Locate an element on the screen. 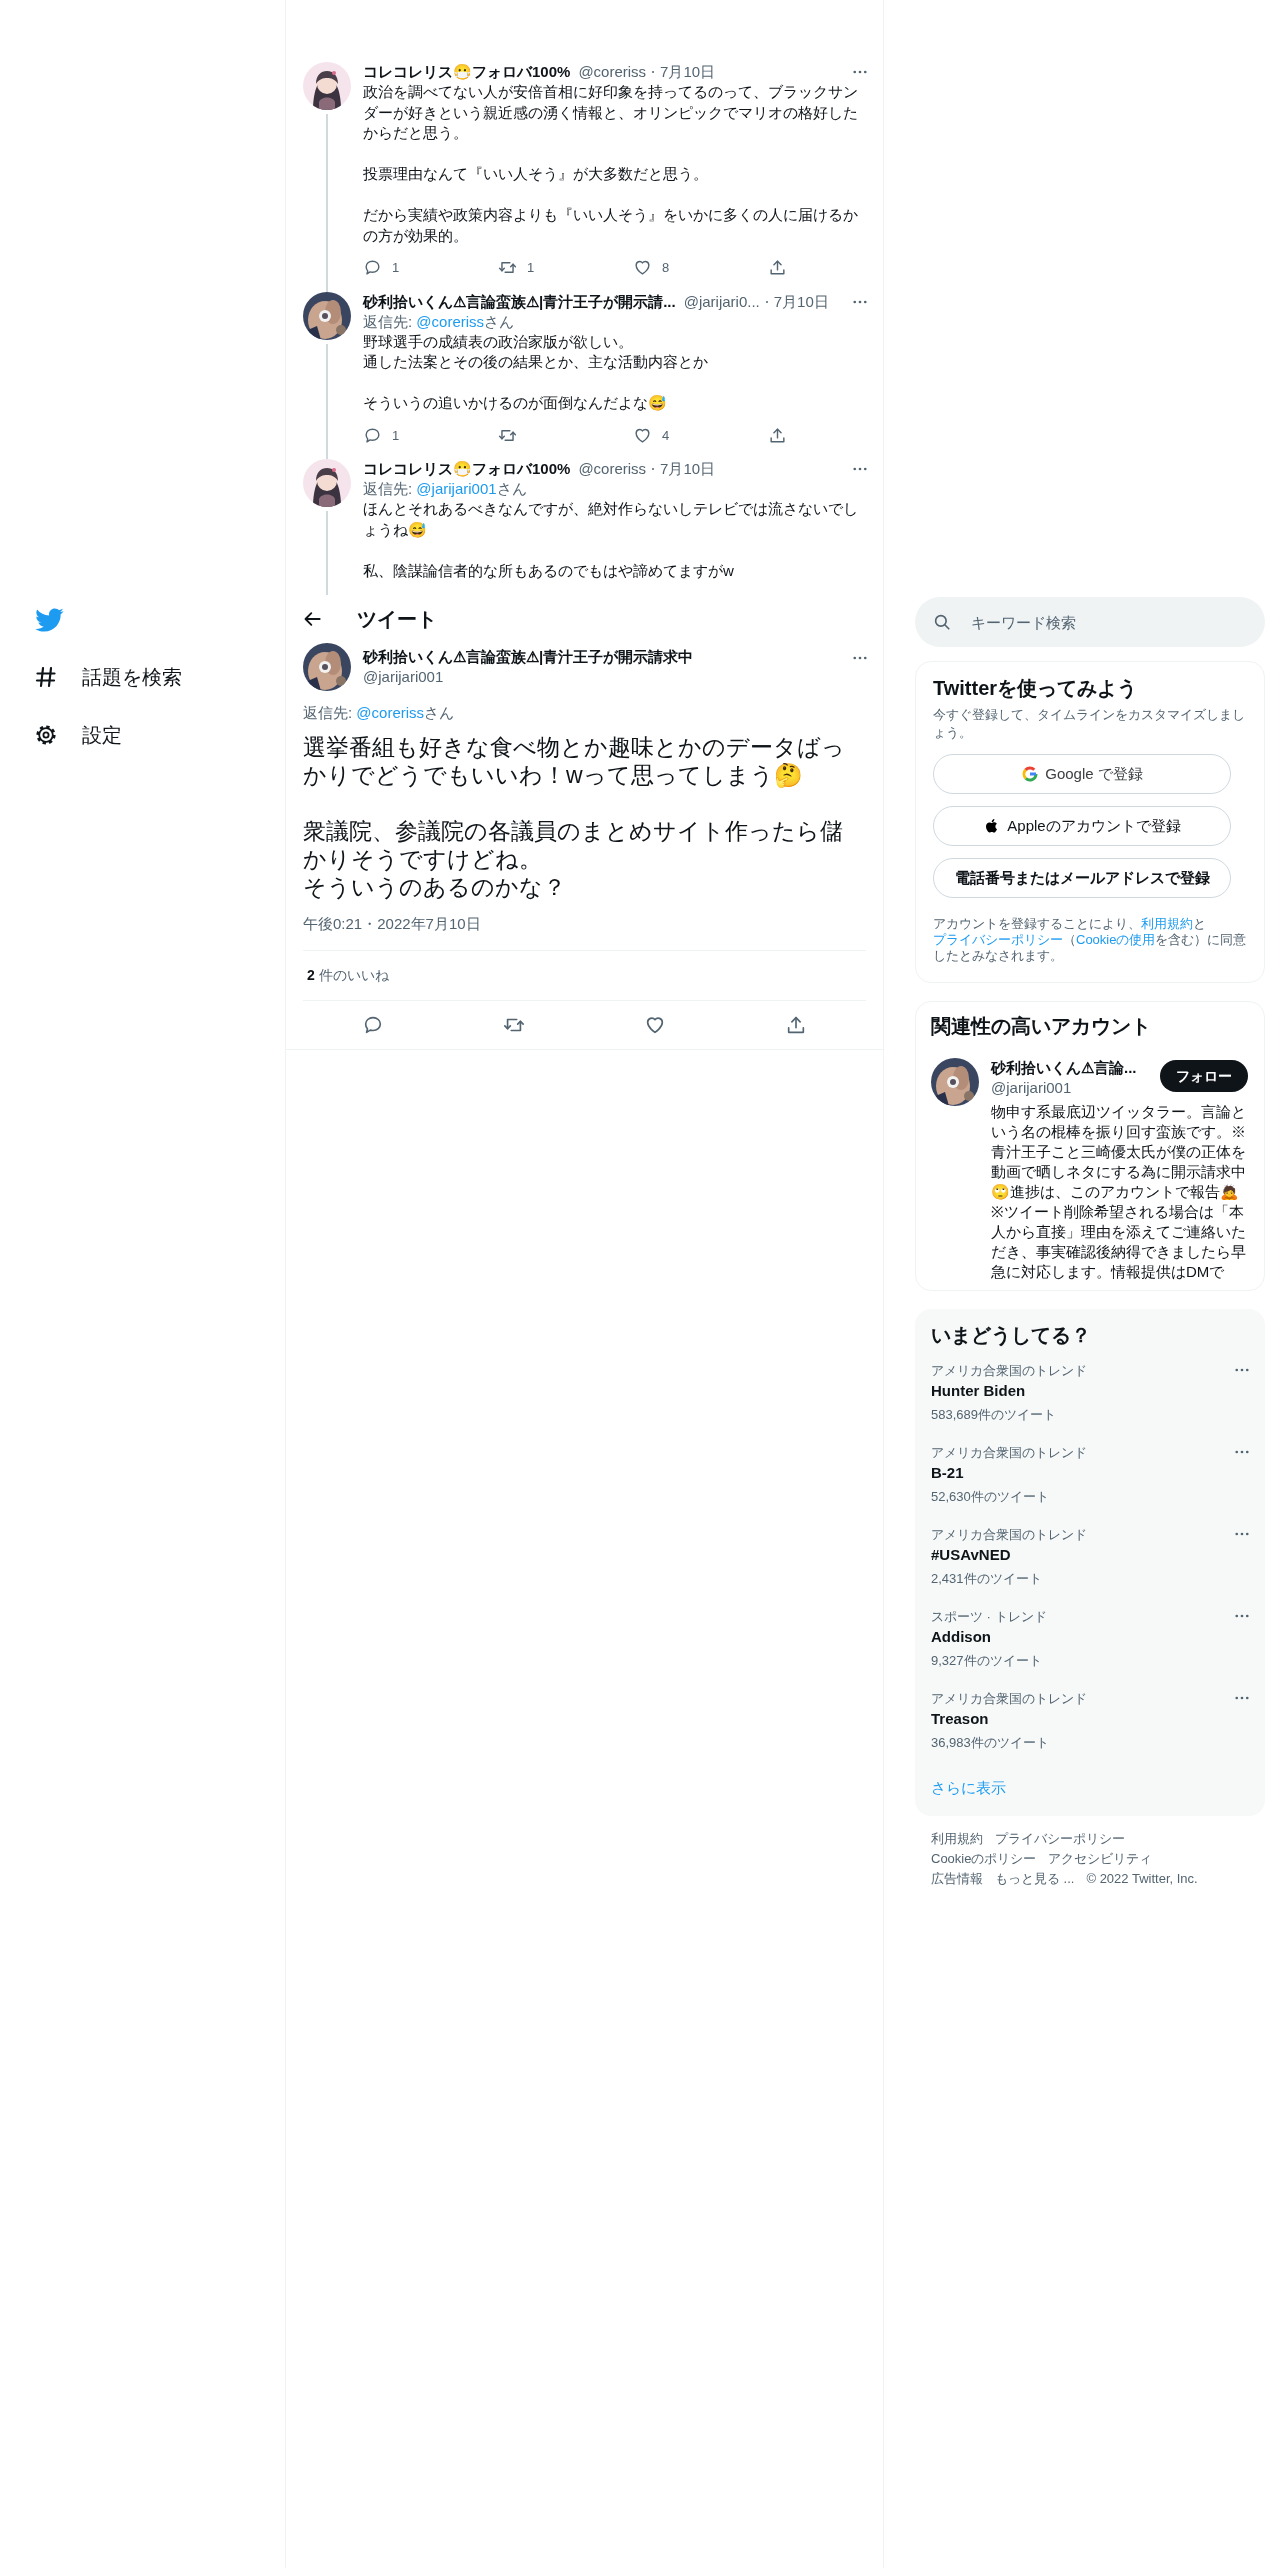 The width and height of the screenshot is (1284, 2568). tweet-text-line: 私、陰謀論信者的な所もあるのでもはや諦めてますがw is located at coordinates (549, 570).